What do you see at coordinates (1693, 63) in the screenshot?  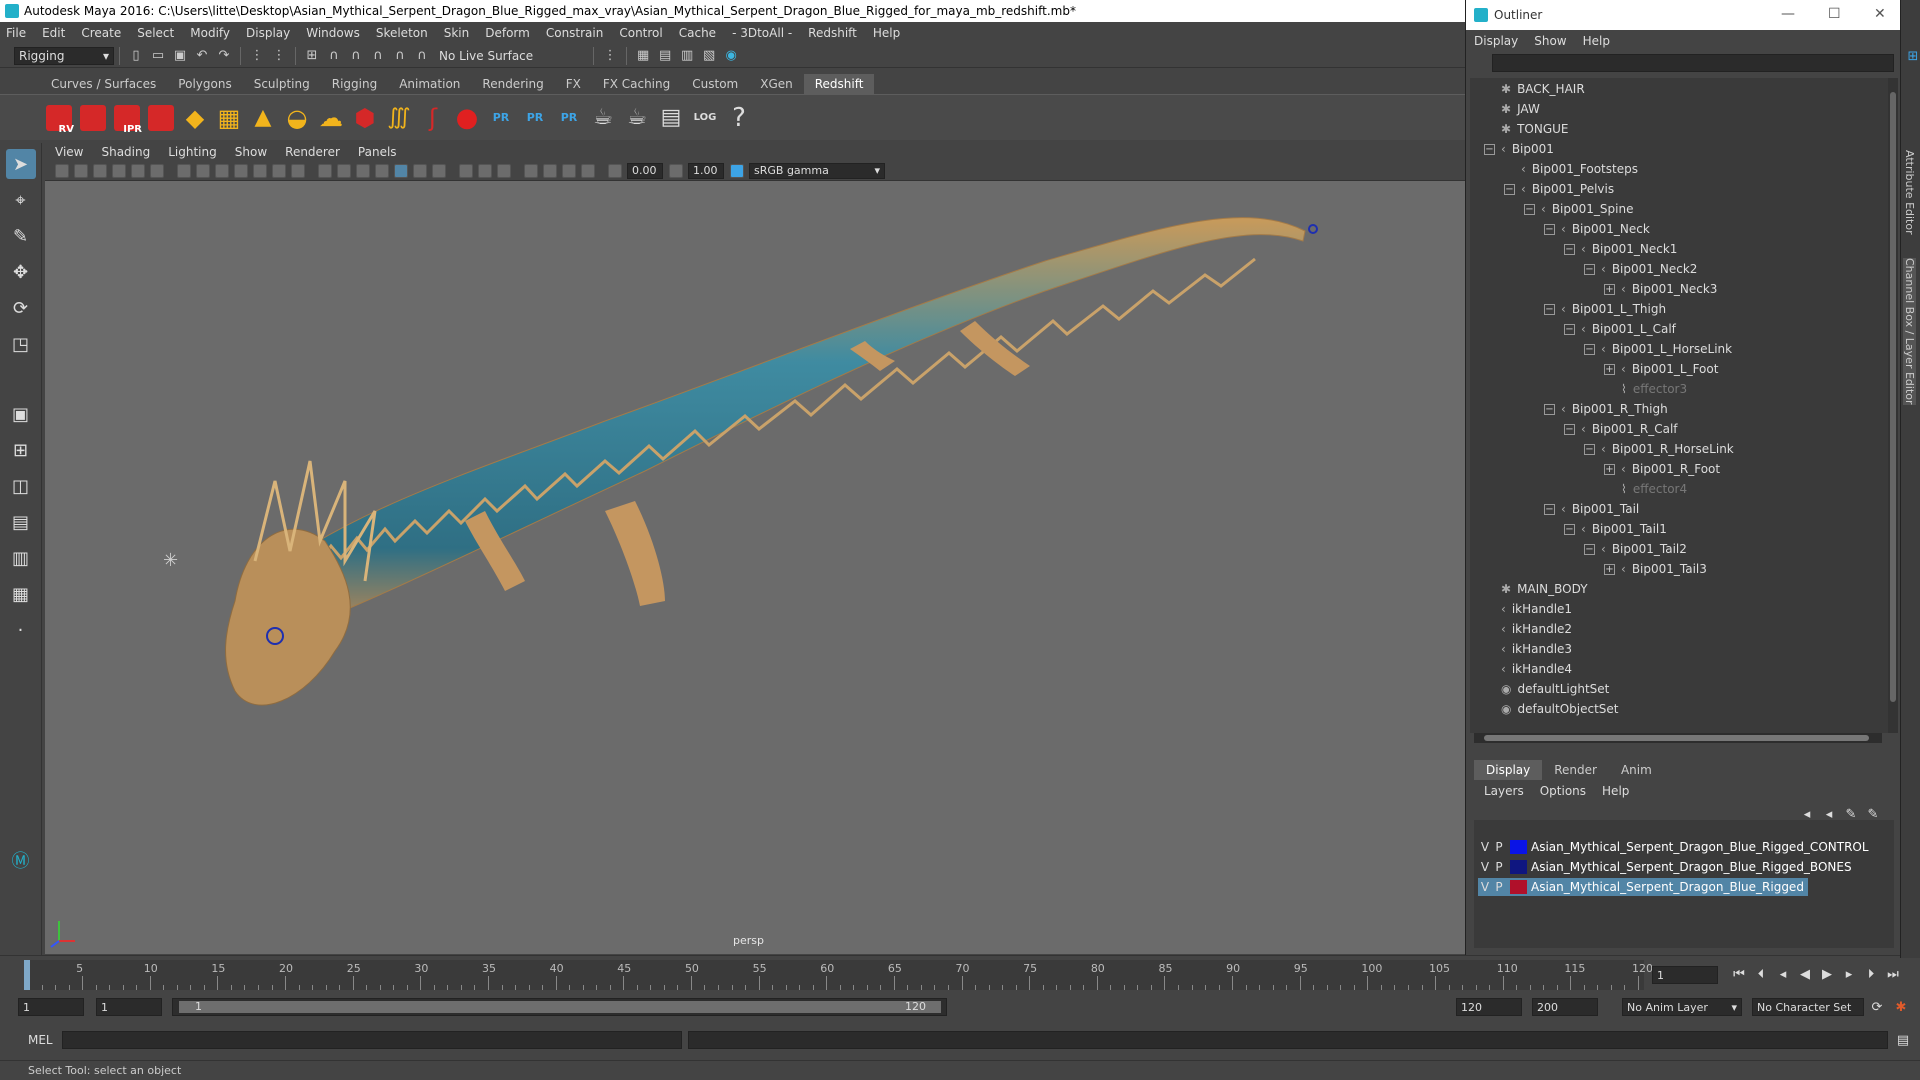 I see `outliner-search-input` at bounding box center [1693, 63].